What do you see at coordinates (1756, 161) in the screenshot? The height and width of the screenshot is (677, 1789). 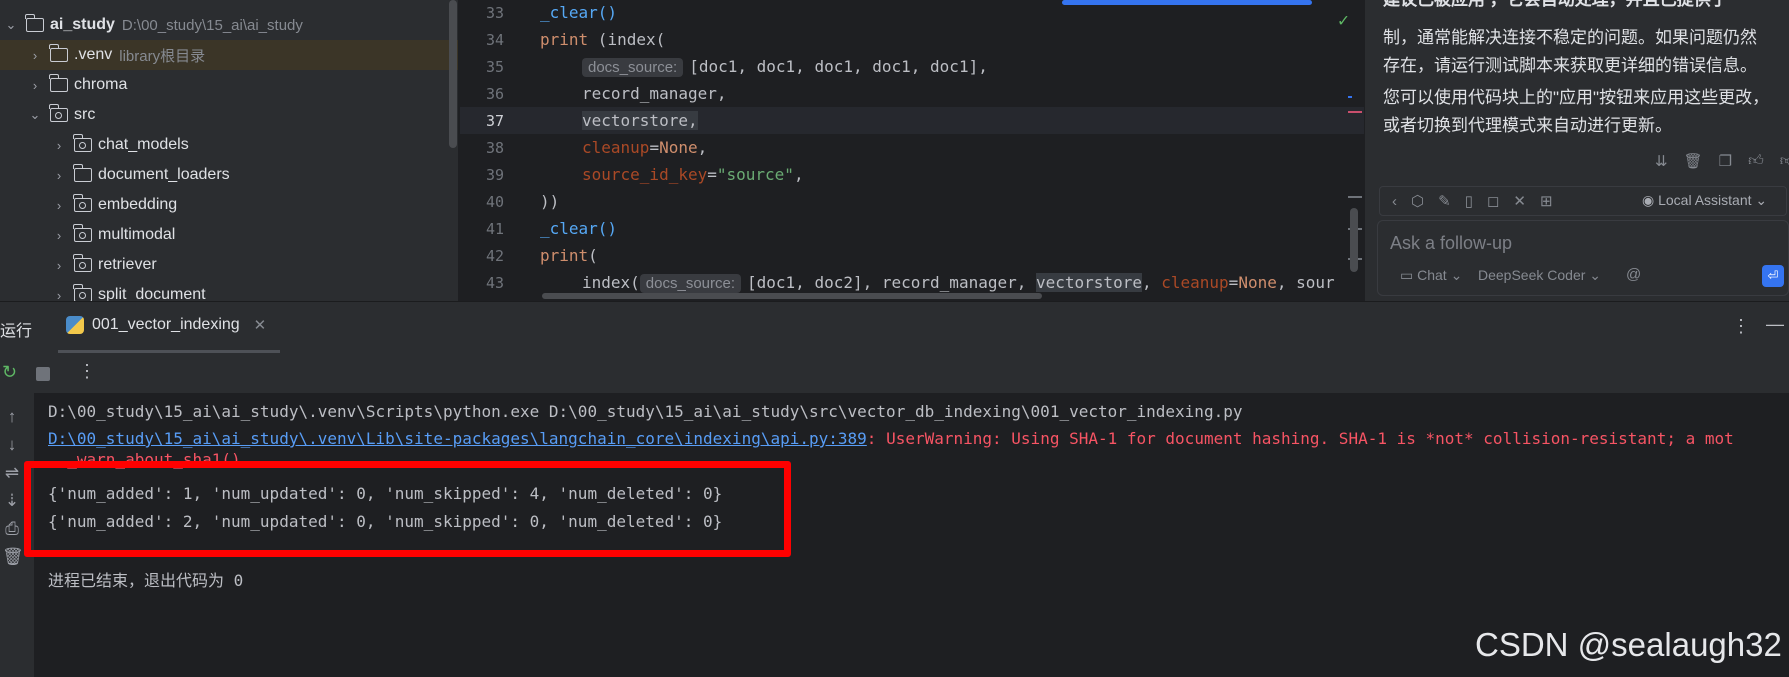 I see `thumbs-up-icon: 👍︎` at bounding box center [1756, 161].